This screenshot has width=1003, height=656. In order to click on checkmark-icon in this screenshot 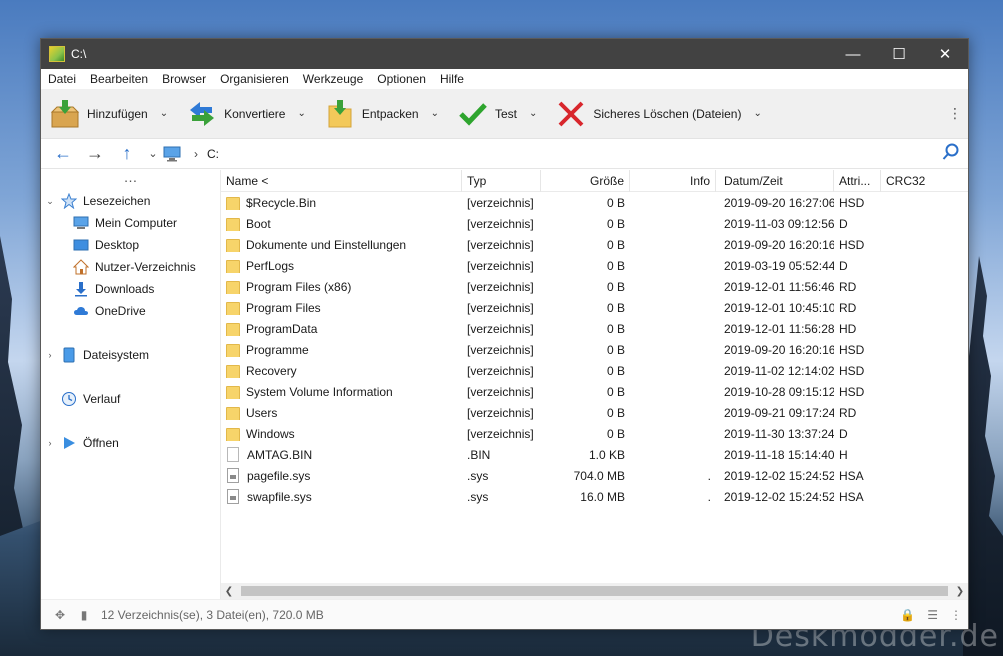, I will do `click(473, 114)`.